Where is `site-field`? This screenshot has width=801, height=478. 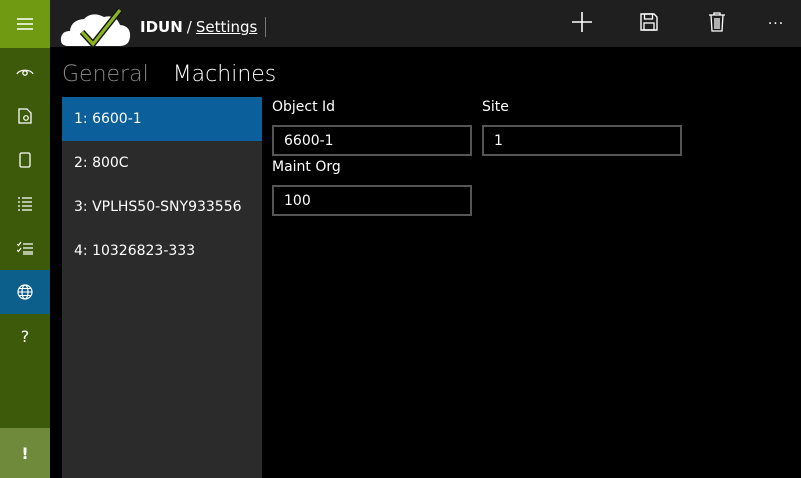
site-field is located at coordinates (582, 140).